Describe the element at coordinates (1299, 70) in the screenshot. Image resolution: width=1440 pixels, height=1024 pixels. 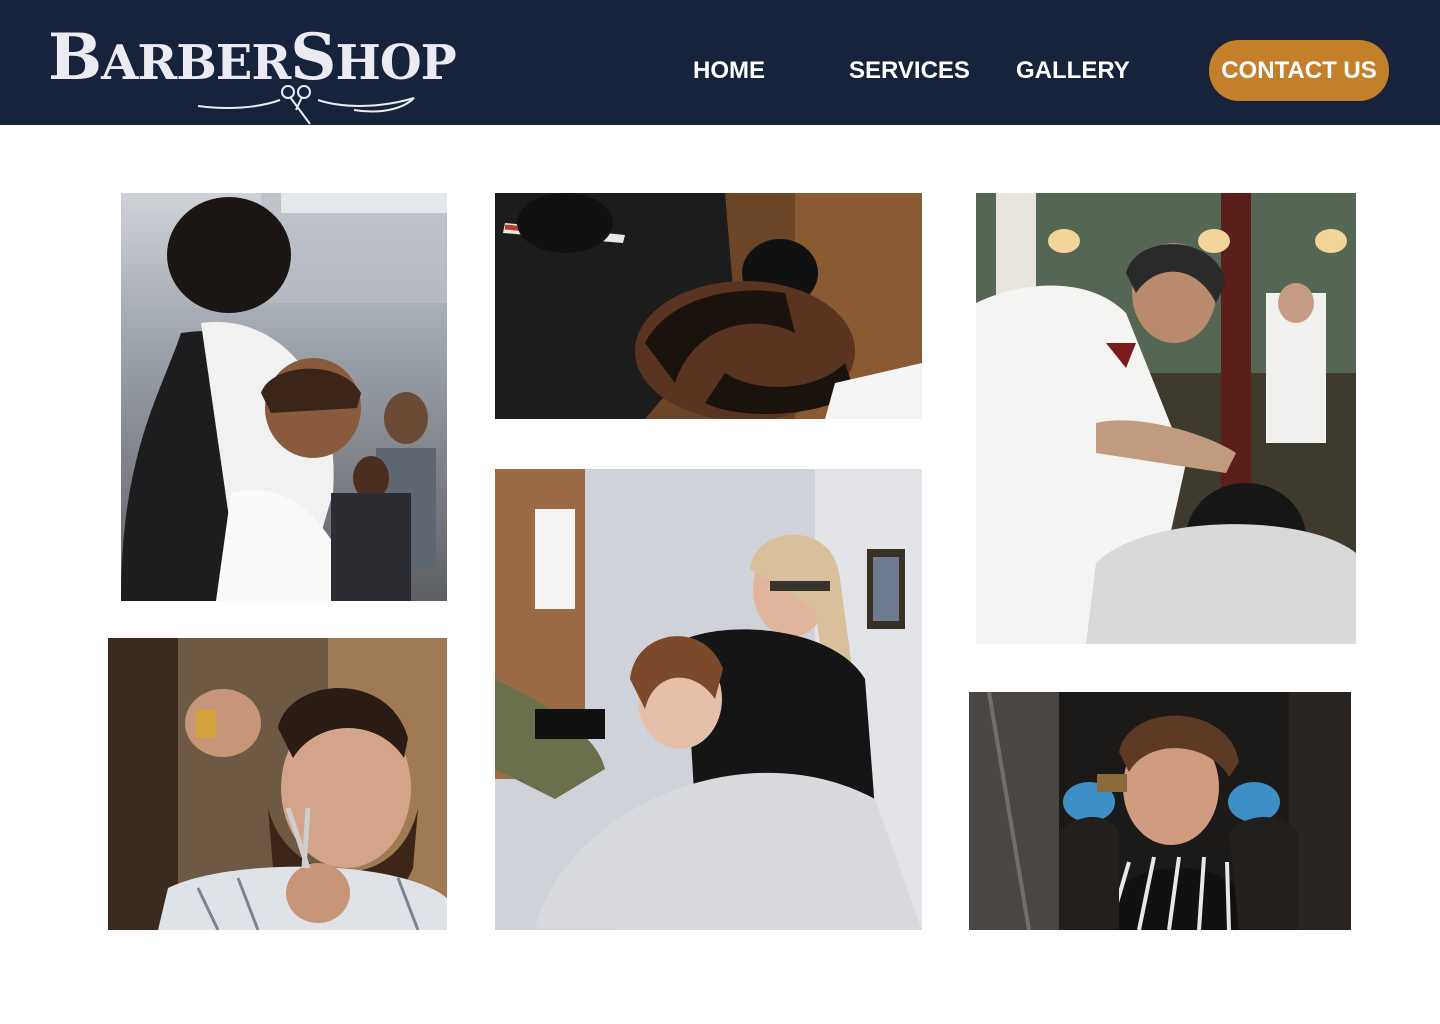
I see `contact-us-button: CONTACT US` at that location.